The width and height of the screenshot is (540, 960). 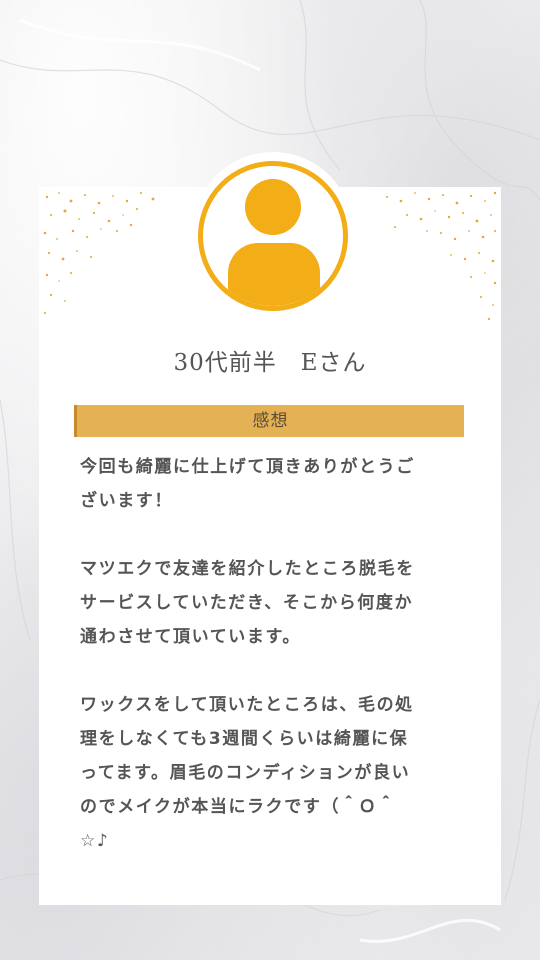 I want to click on user-avatar-icon, so click(x=273, y=236).